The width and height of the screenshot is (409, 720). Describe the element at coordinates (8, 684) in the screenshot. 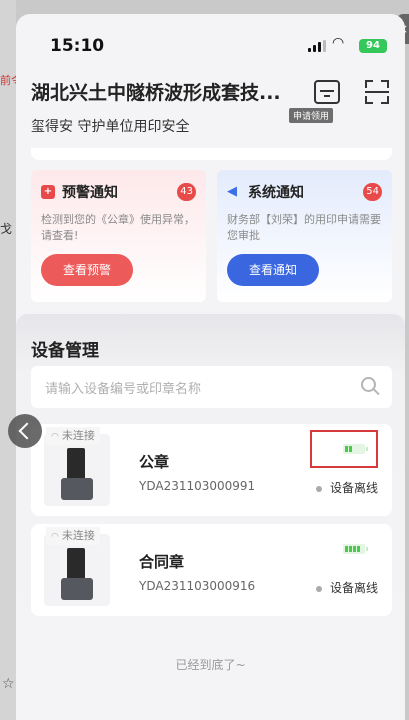

I see `star-icon: ☆` at that location.